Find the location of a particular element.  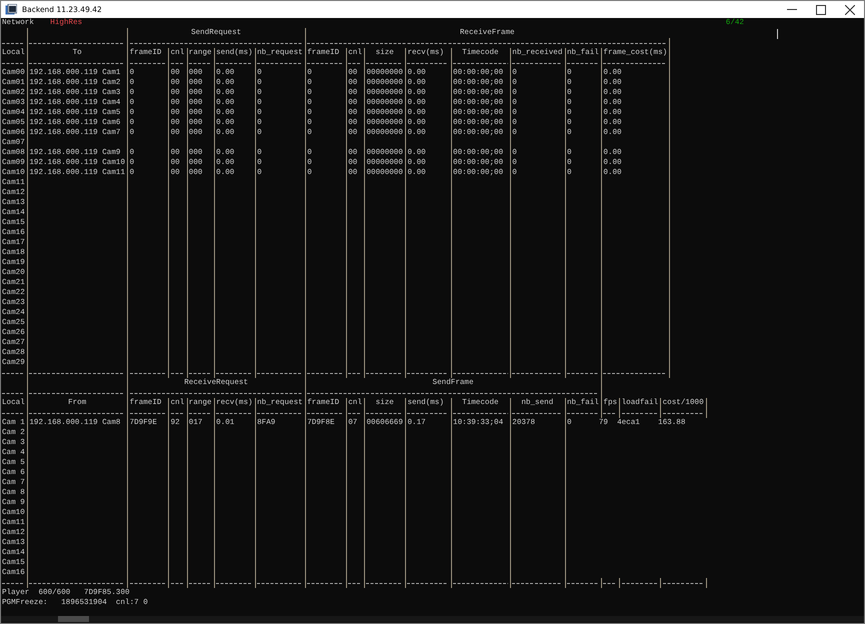

text-cursor is located at coordinates (777, 34).